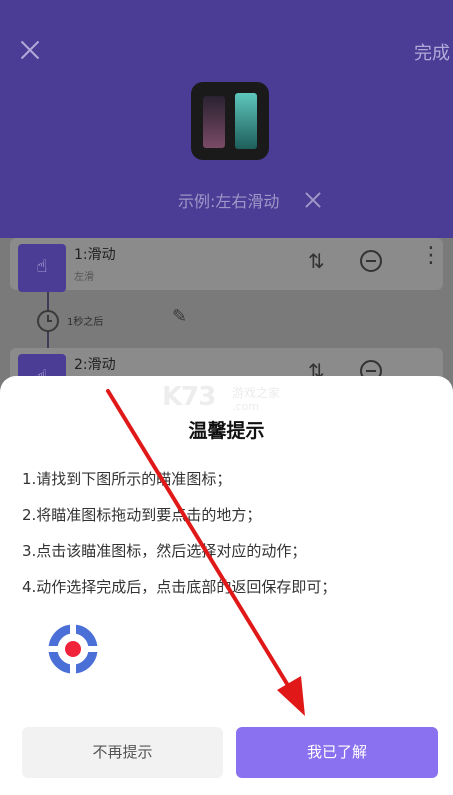 The width and height of the screenshot is (453, 795). I want to click on step-title: 2:滑动, so click(95, 365).